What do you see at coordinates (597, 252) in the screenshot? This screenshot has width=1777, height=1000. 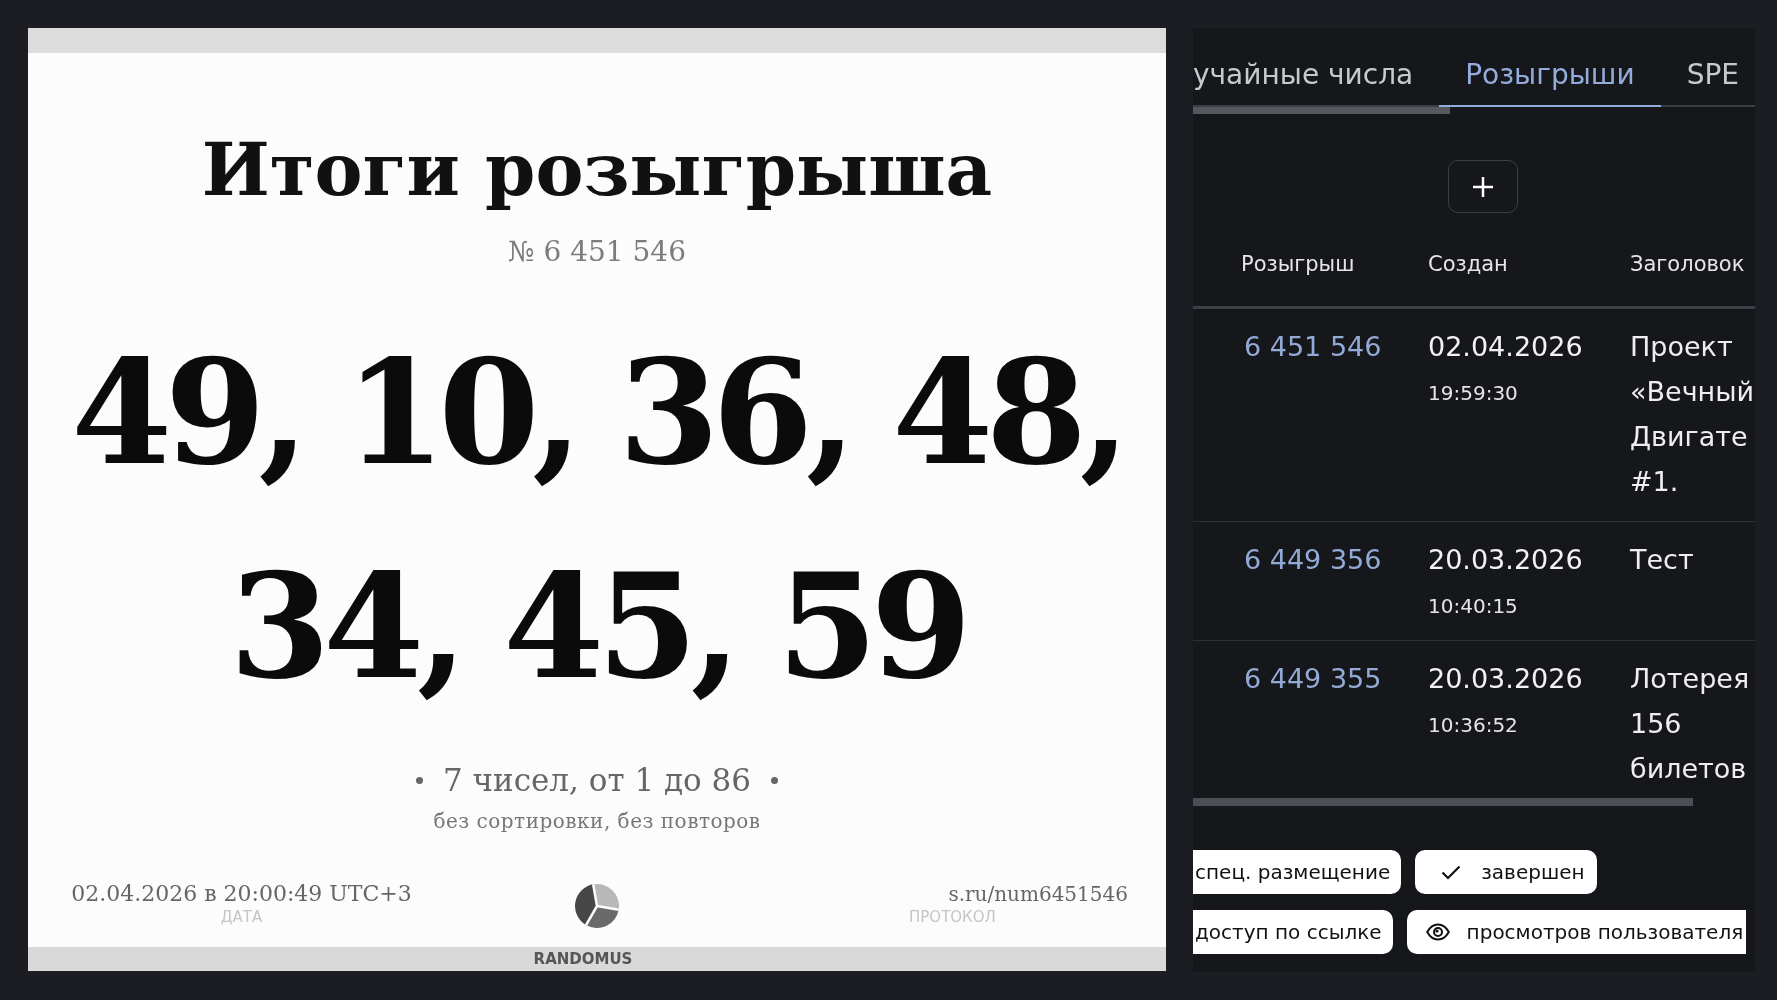 I see `draw-number: № 6 451 546` at bounding box center [597, 252].